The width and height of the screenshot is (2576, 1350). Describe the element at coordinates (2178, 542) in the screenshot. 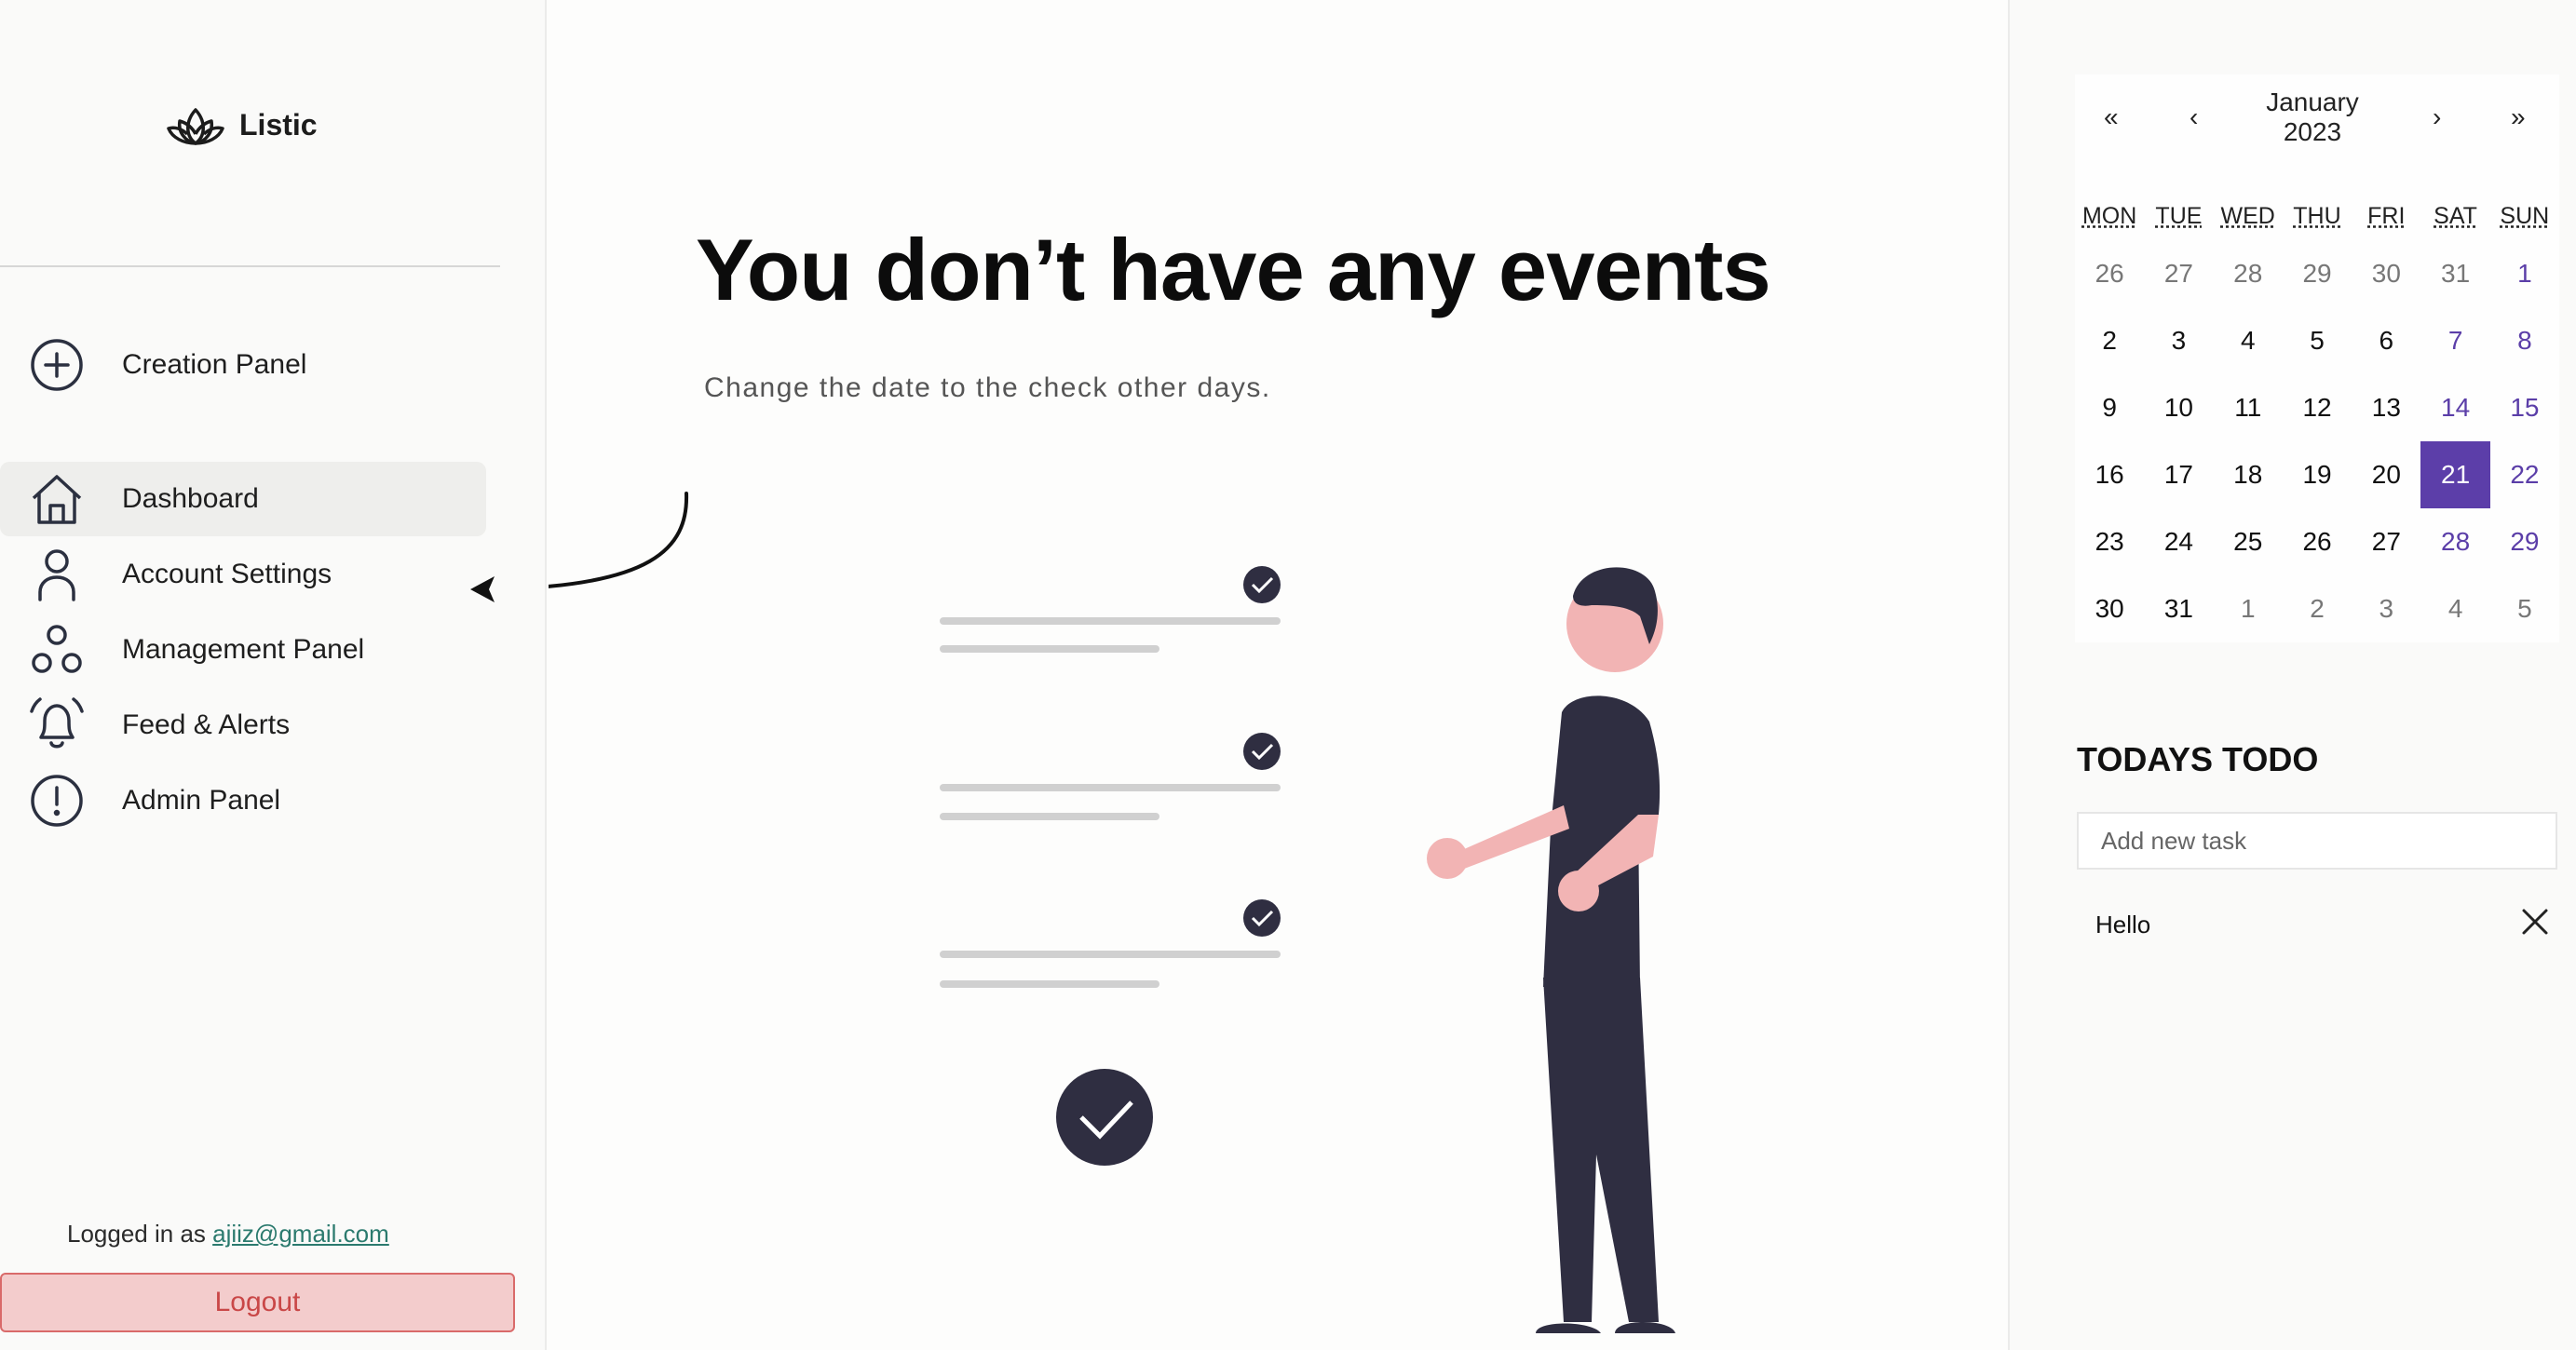

I see `calendar-day: 24` at that location.